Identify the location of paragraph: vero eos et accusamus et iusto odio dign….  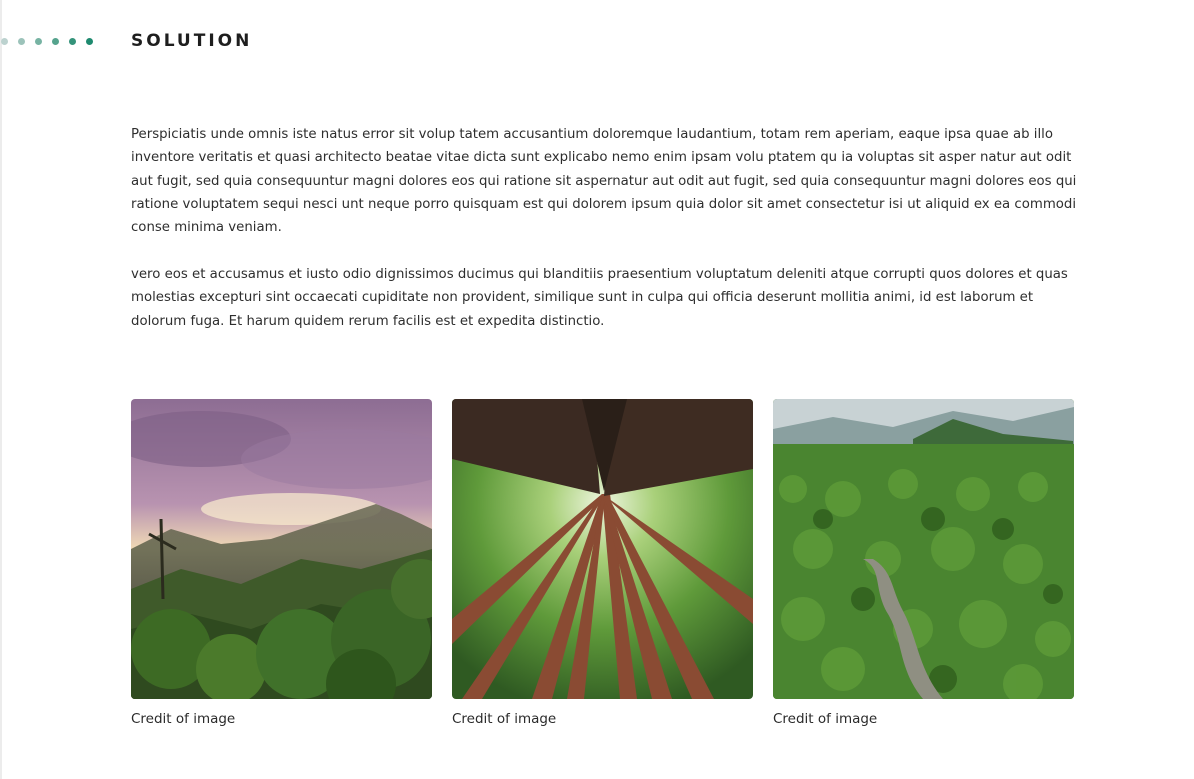
(599, 297).